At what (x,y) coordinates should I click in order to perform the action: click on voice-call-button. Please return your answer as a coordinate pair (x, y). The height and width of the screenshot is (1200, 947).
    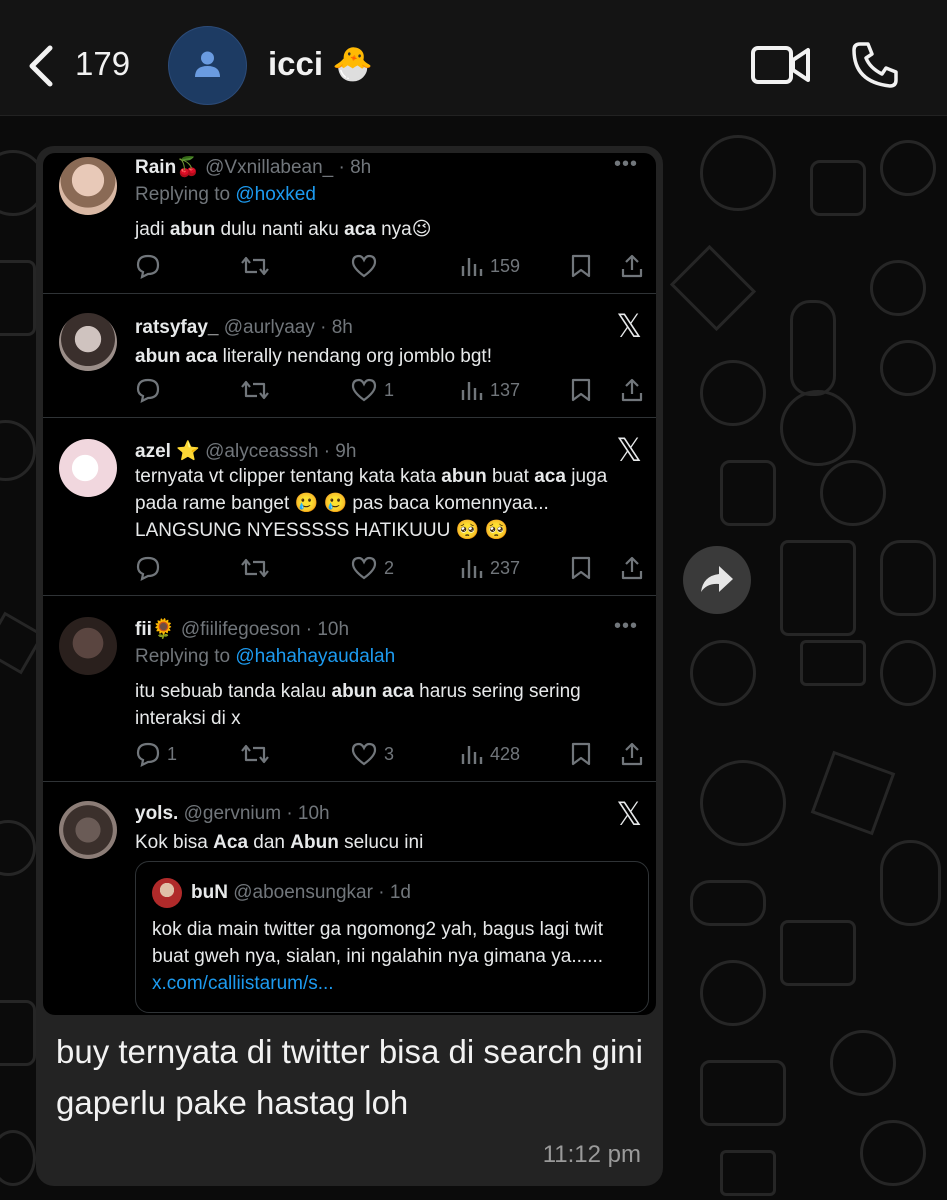
    Looking at the image, I should click on (875, 65).